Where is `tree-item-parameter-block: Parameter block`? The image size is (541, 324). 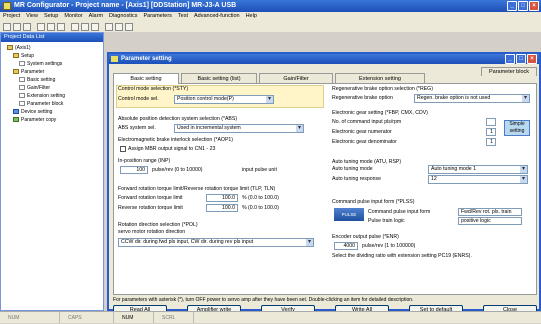 tree-item-parameter-block: Parameter block is located at coordinates (52, 104).